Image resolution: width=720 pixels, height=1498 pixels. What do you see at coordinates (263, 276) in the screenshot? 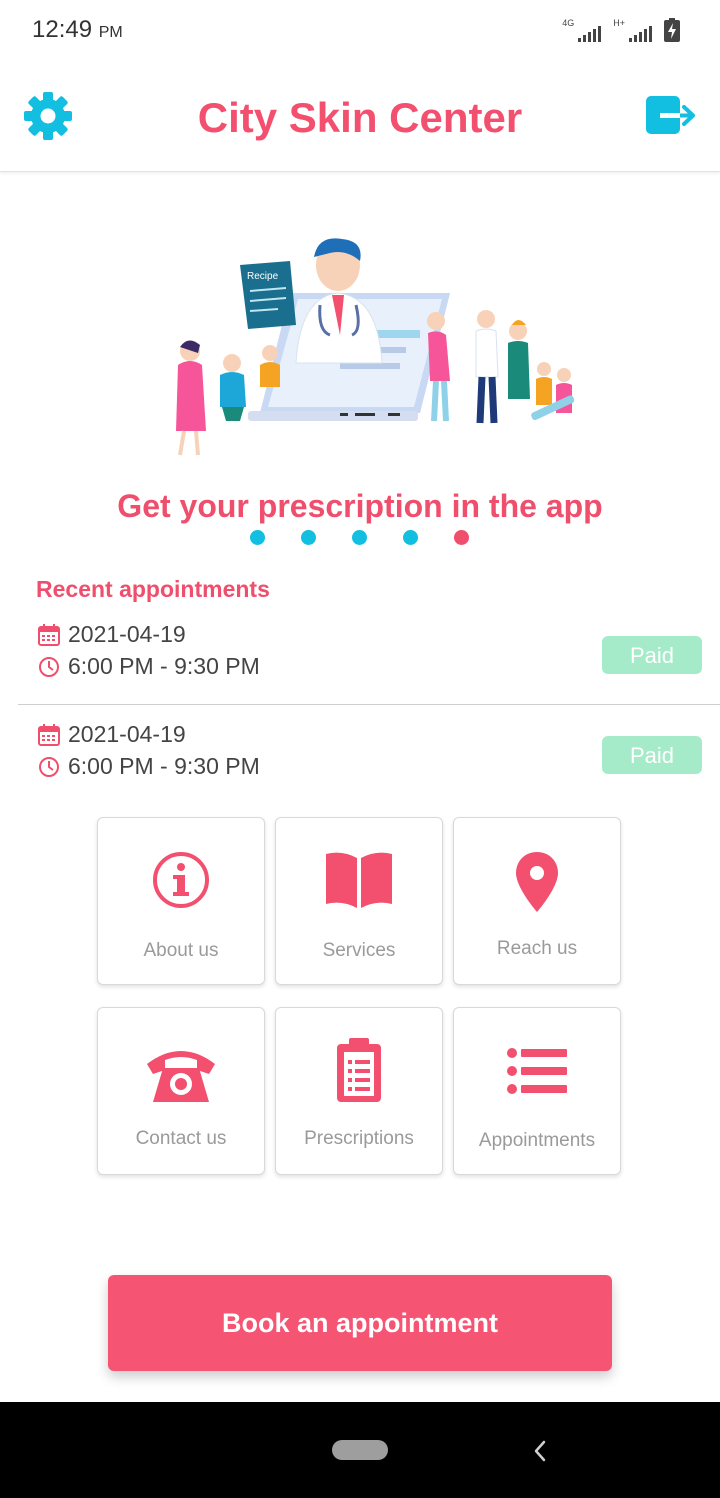
I see `recipe-label: Recipe` at bounding box center [263, 276].